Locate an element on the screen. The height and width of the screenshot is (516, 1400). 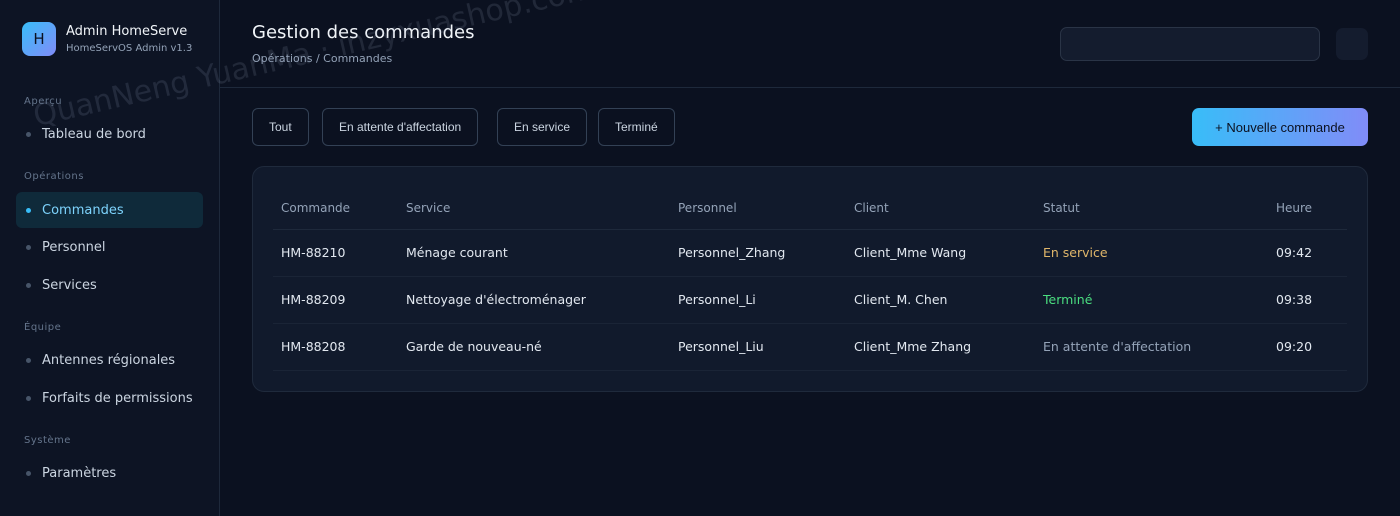
sidebar-item-permission-plans: Forfaits de permissions is located at coordinates (109, 398).